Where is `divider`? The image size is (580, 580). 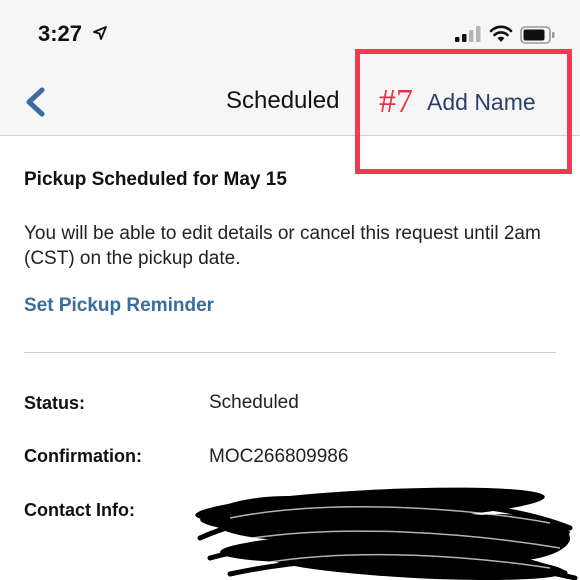 divider is located at coordinates (290, 352).